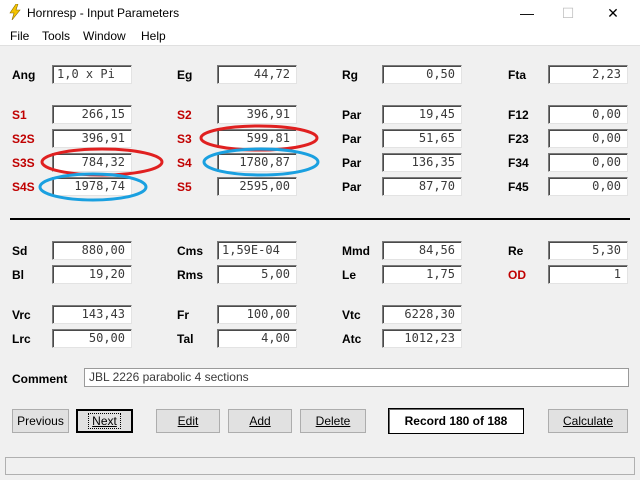 The image size is (640, 480). I want to click on field-s3s: 784,32, so click(92, 162).